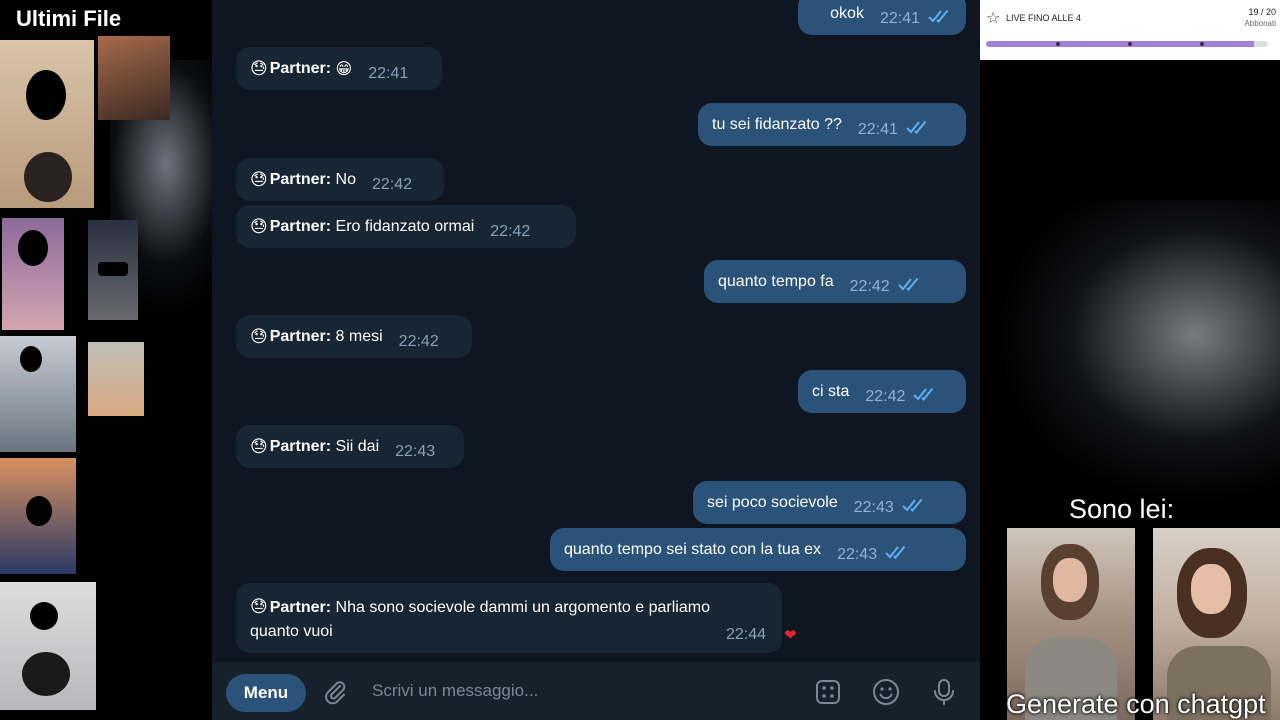 This screenshot has width=1280, height=720. I want to click on live-progress-bar, so click(1127, 44).